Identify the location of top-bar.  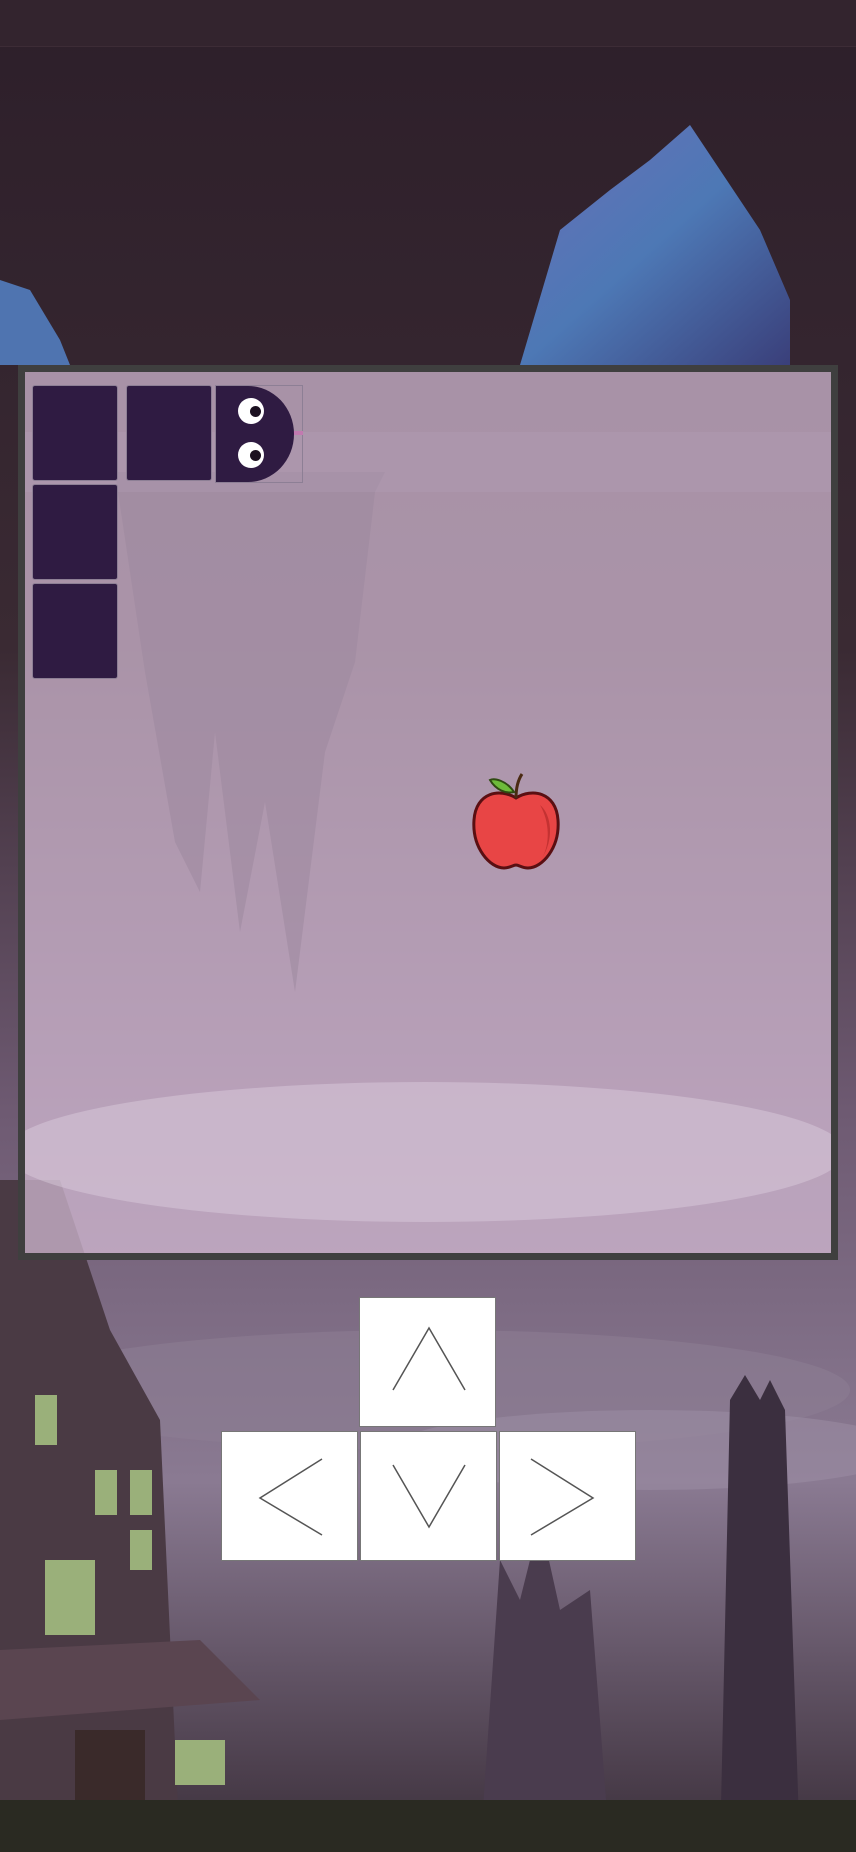
(428, 23).